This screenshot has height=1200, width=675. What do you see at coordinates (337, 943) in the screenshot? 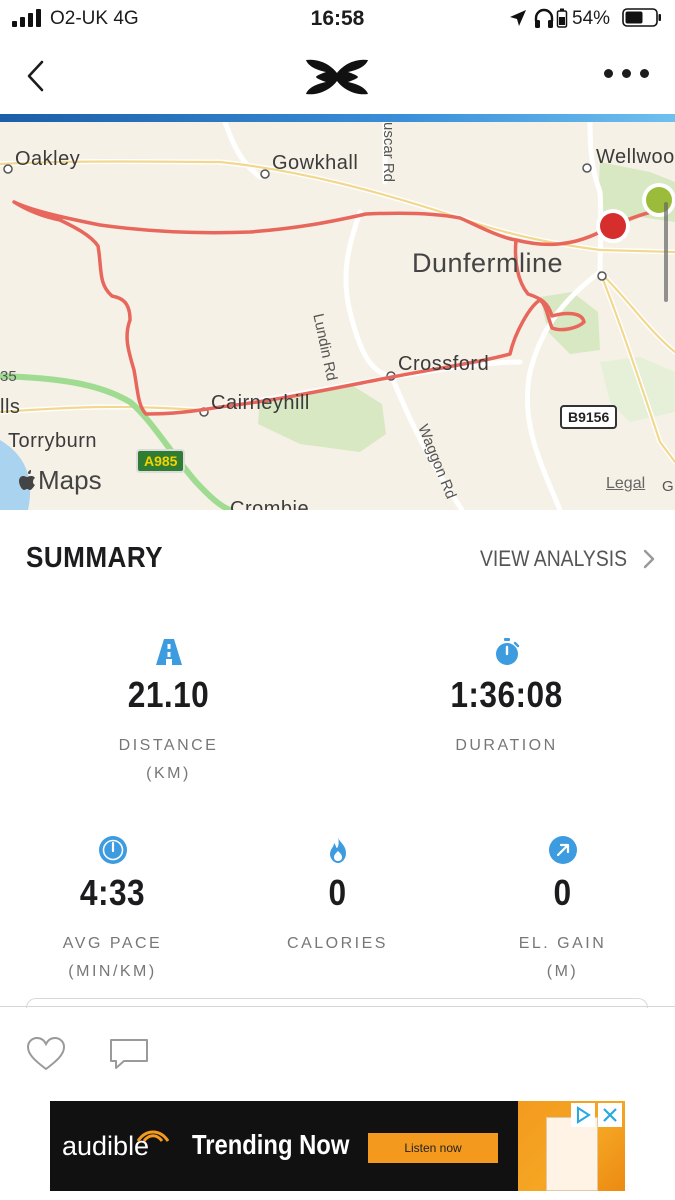
I see `calories-label: CALORIES` at bounding box center [337, 943].